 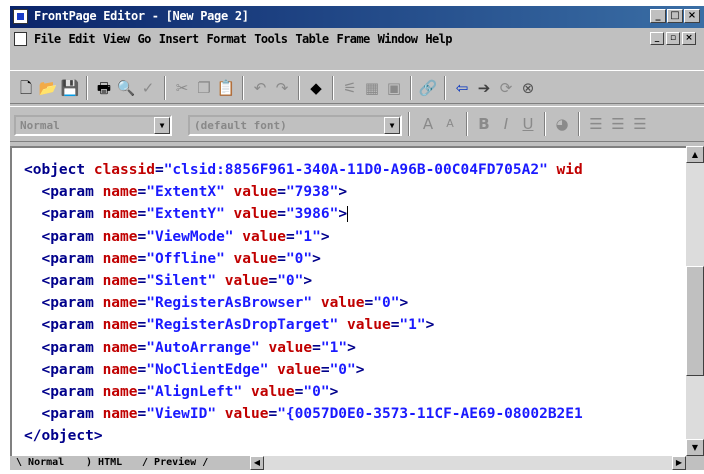 What do you see at coordinates (372, 88) in the screenshot?
I see `insert-table-icon: ▦` at bounding box center [372, 88].